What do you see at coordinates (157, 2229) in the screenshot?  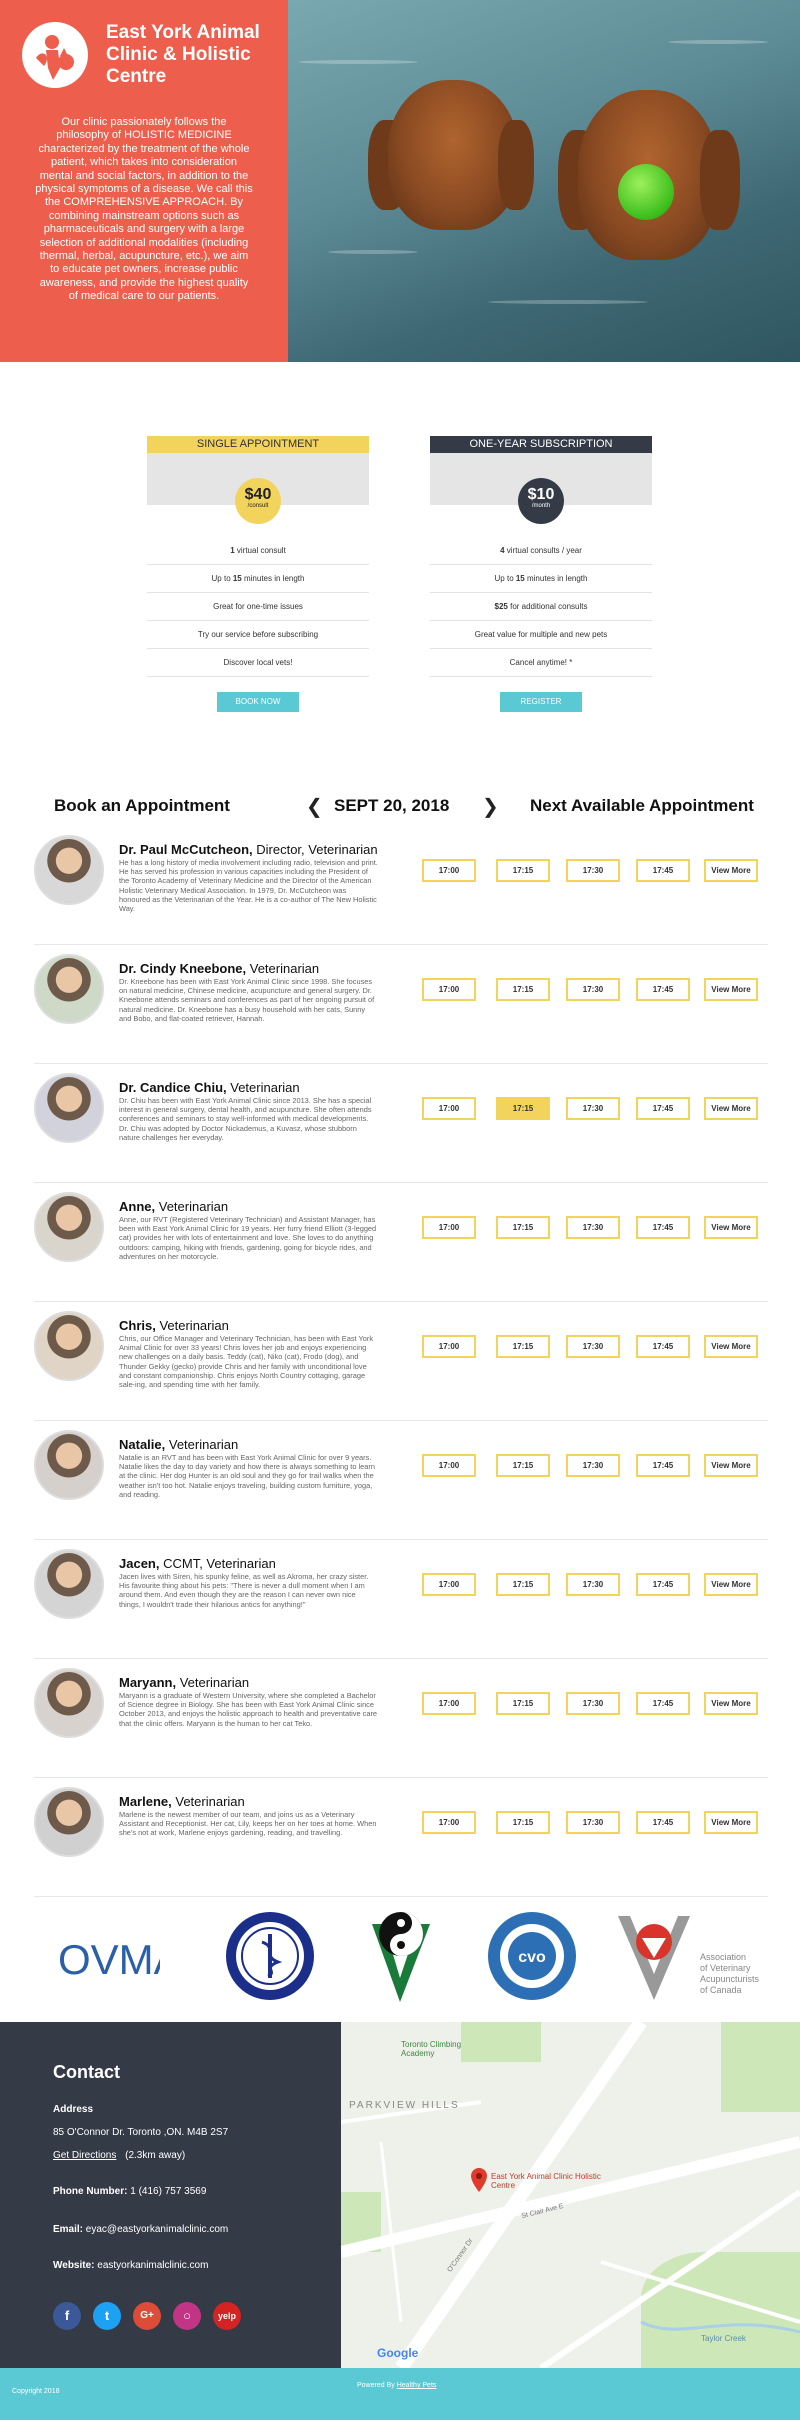 I see `email-value: eyac@eastyorkanimalclinic.com` at bounding box center [157, 2229].